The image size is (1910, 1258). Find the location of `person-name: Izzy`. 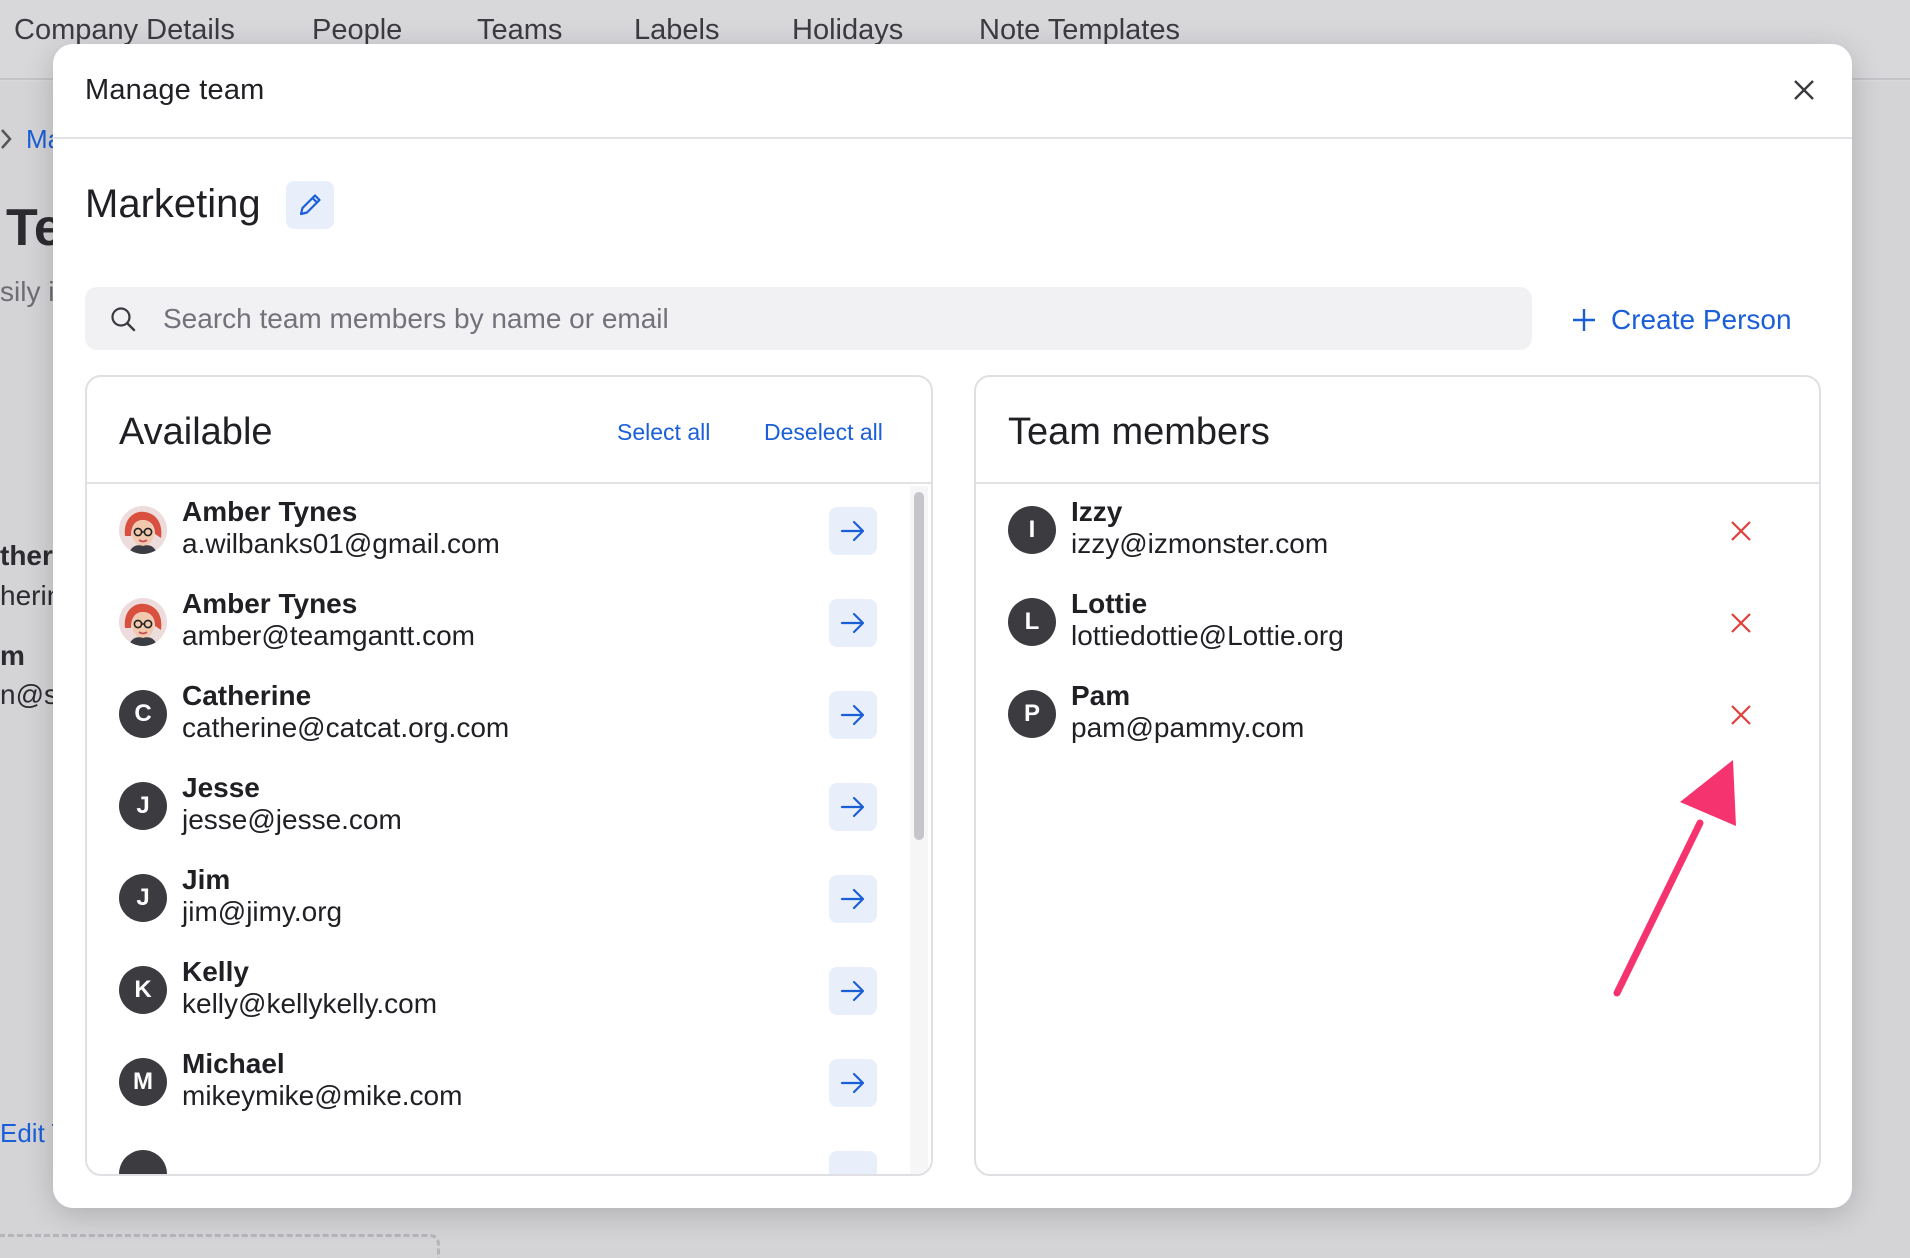

person-name: Izzy is located at coordinates (1097, 511).